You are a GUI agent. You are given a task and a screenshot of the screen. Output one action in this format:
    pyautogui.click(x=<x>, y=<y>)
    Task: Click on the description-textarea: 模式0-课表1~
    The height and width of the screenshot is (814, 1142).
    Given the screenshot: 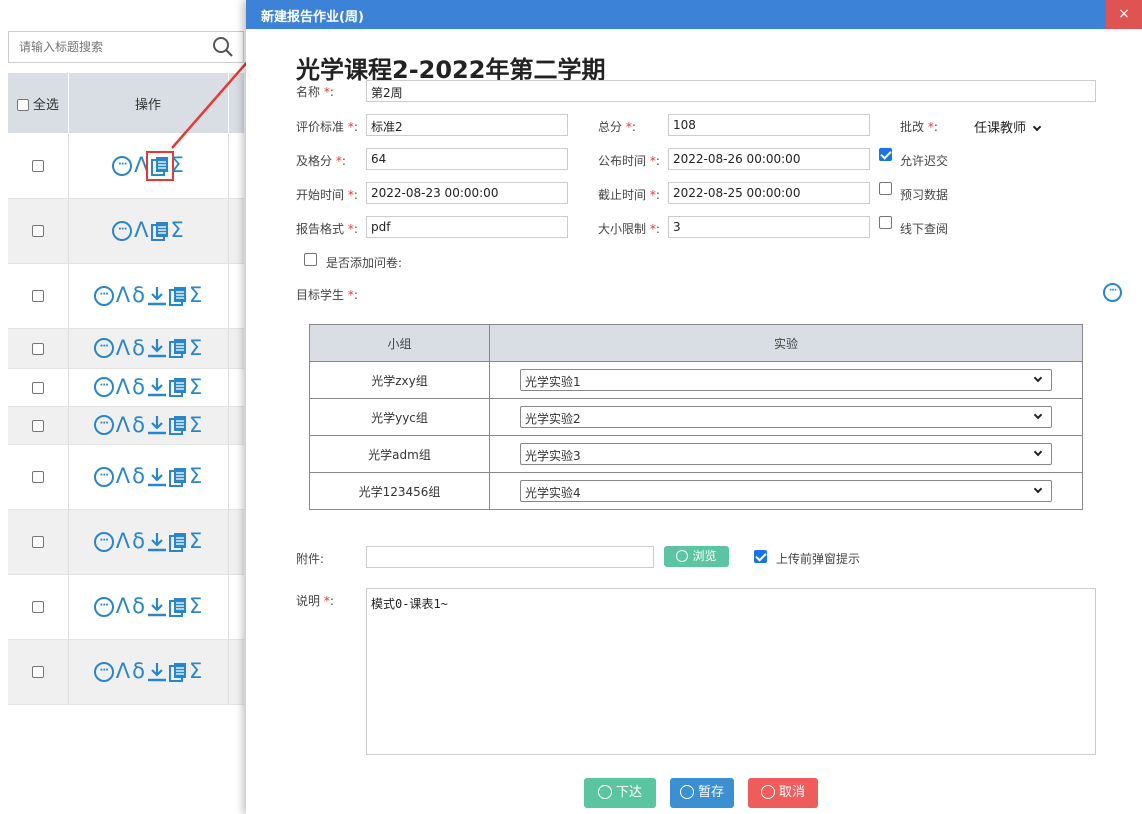 What is the action you would take?
    pyautogui.click(x=731, y=671)
    